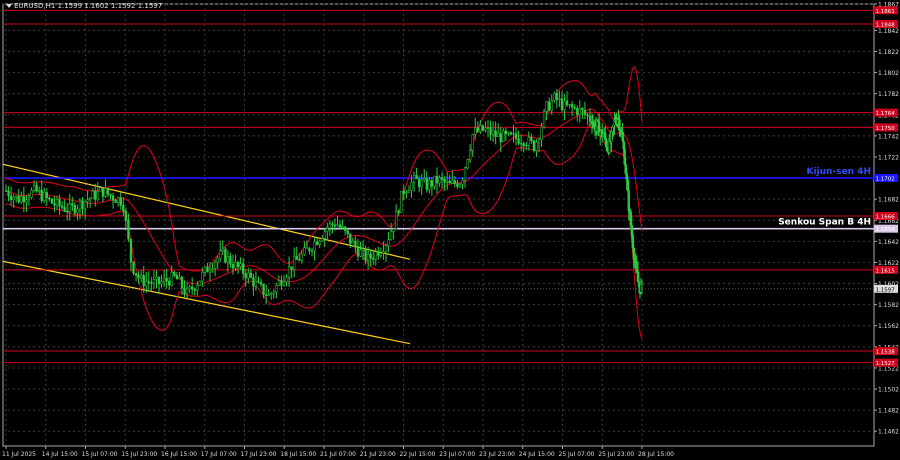  What do you see at coordinates (418, 454) in the screenshot?
I see `x-tick-label: 22 Jul 15:00` at bounding box center [418, 454].